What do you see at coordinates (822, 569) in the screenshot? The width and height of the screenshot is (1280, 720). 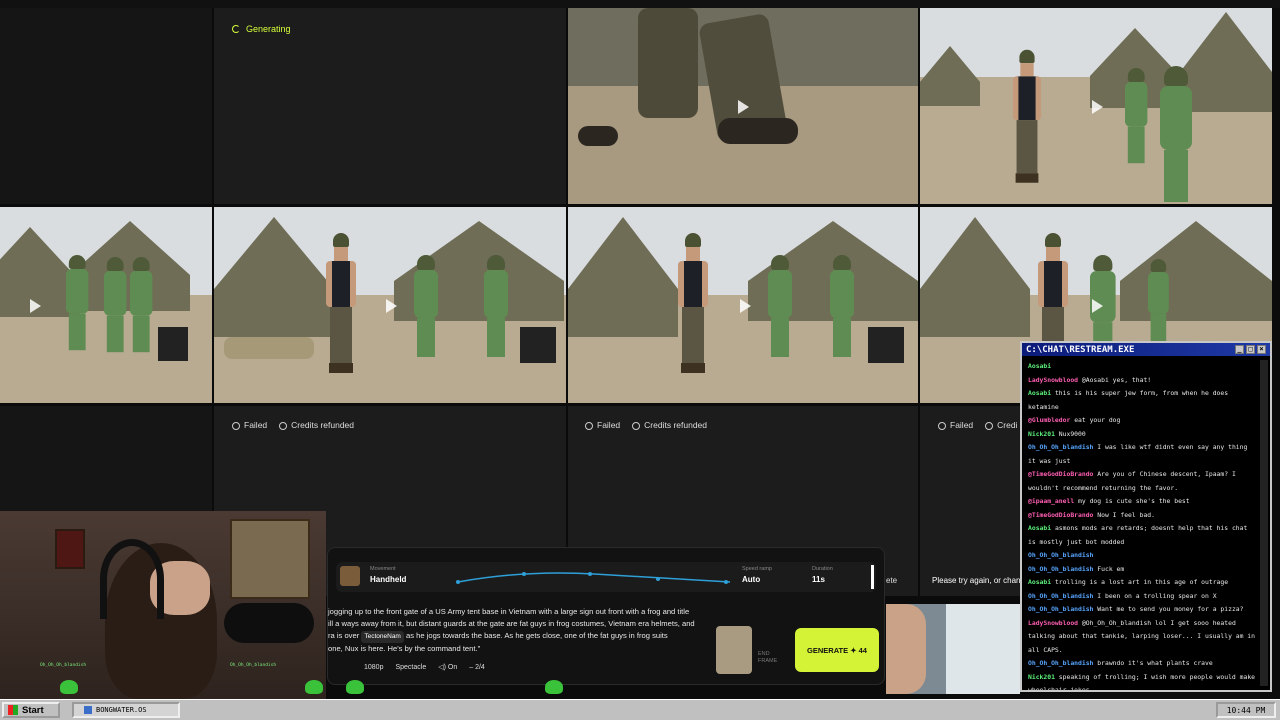 I see `duration-label: Duration` at bounding box center [822, 569].